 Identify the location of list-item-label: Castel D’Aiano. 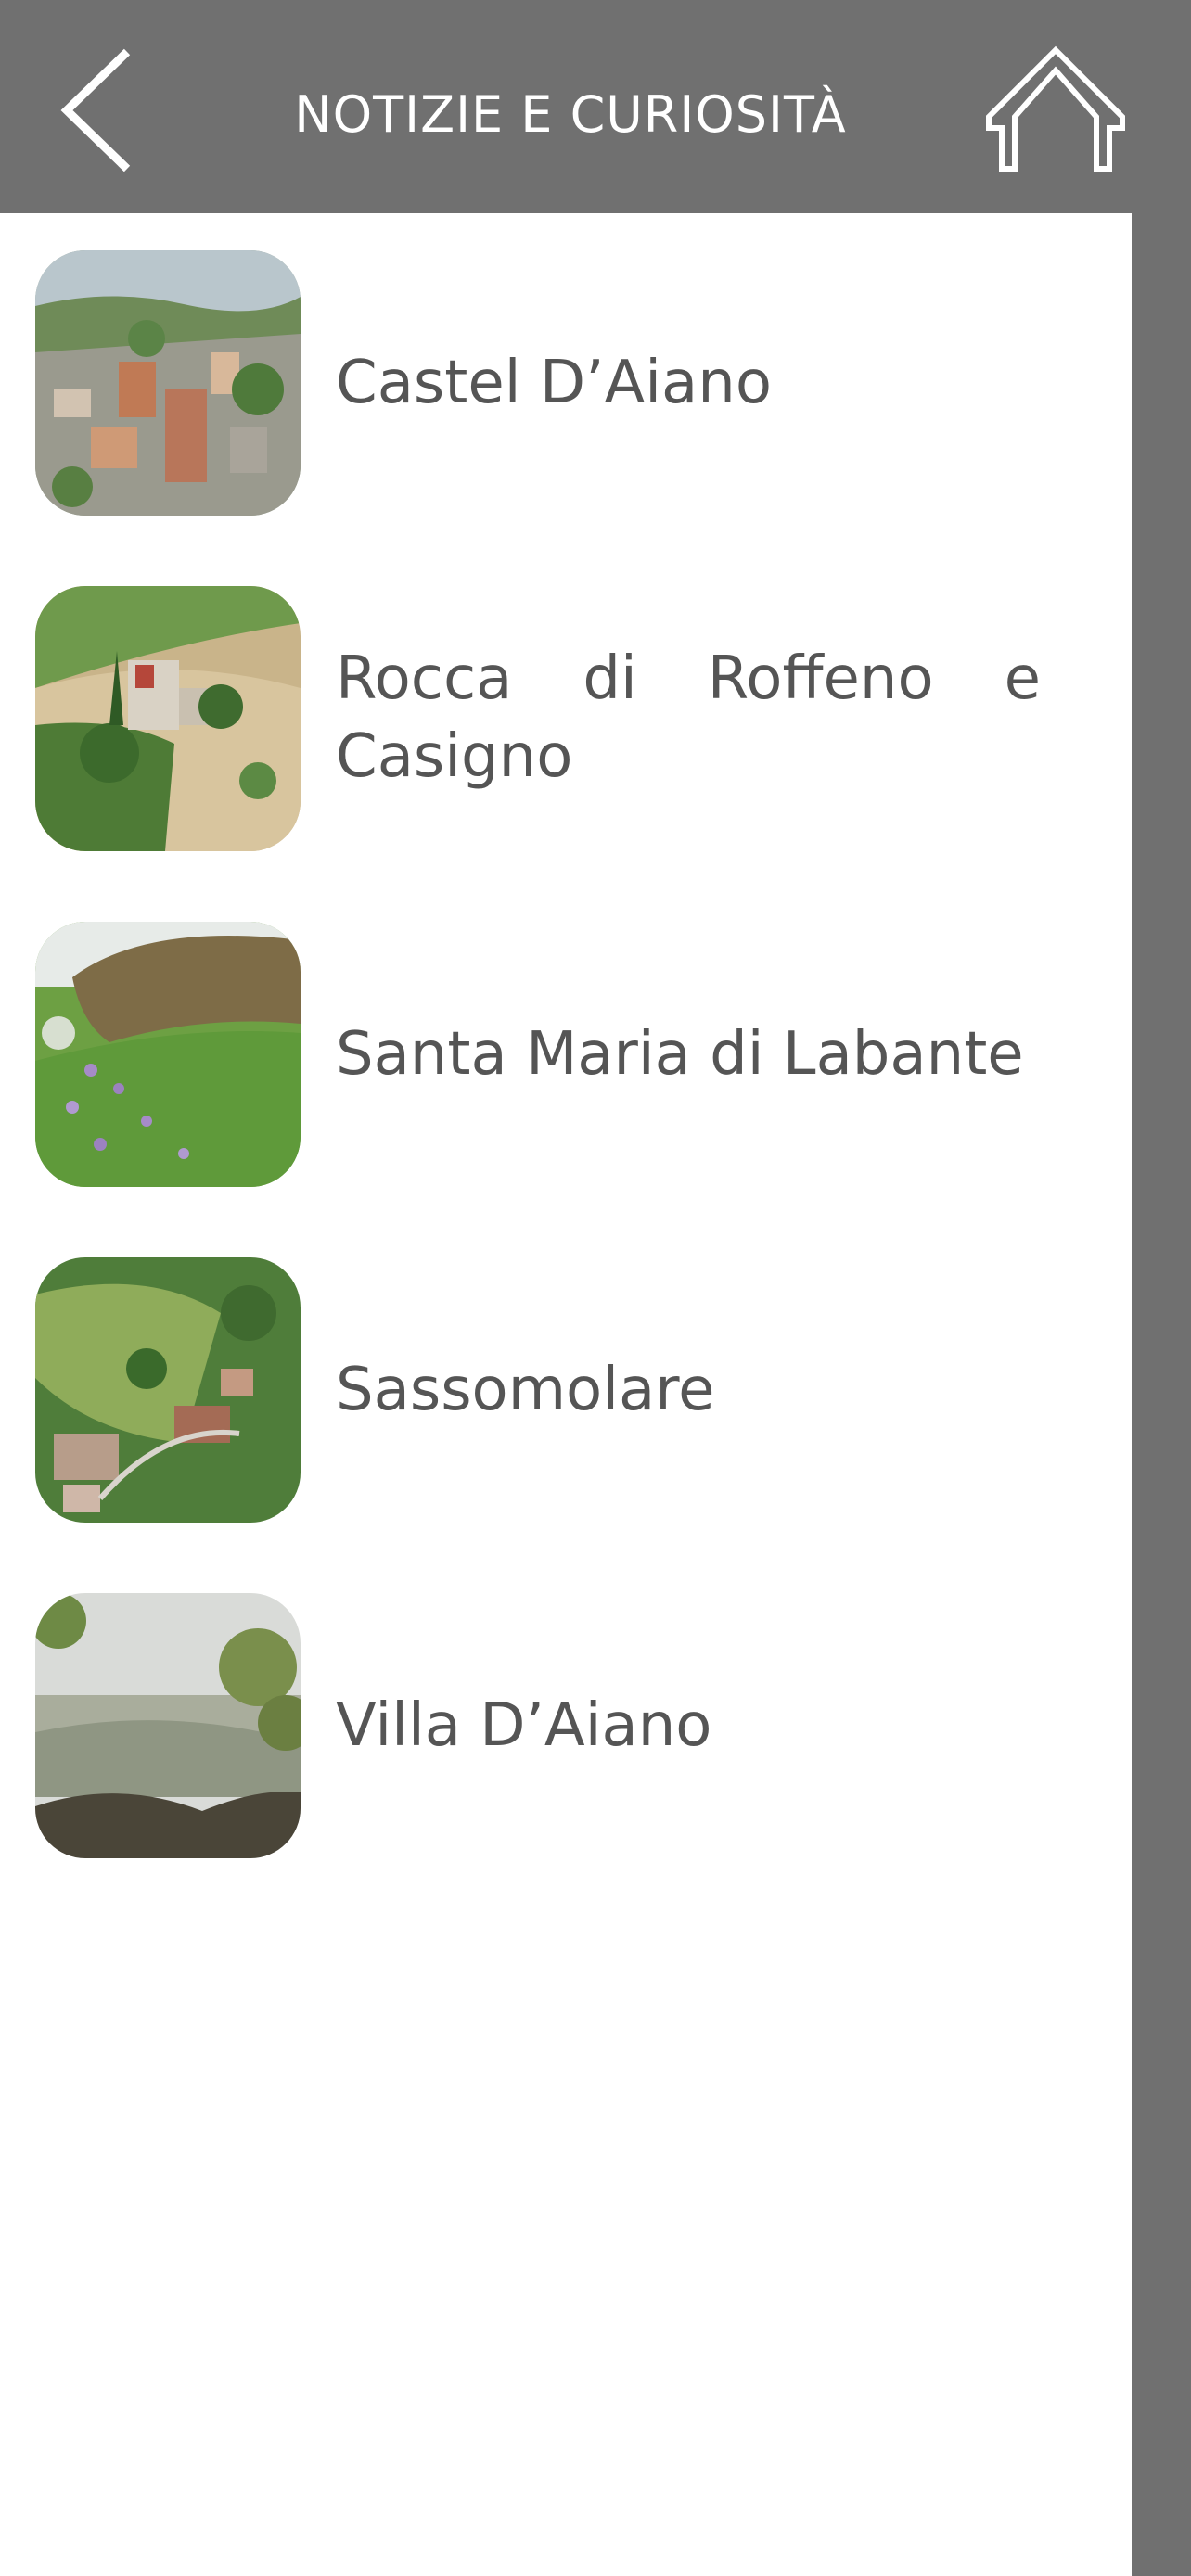
(554, 383).